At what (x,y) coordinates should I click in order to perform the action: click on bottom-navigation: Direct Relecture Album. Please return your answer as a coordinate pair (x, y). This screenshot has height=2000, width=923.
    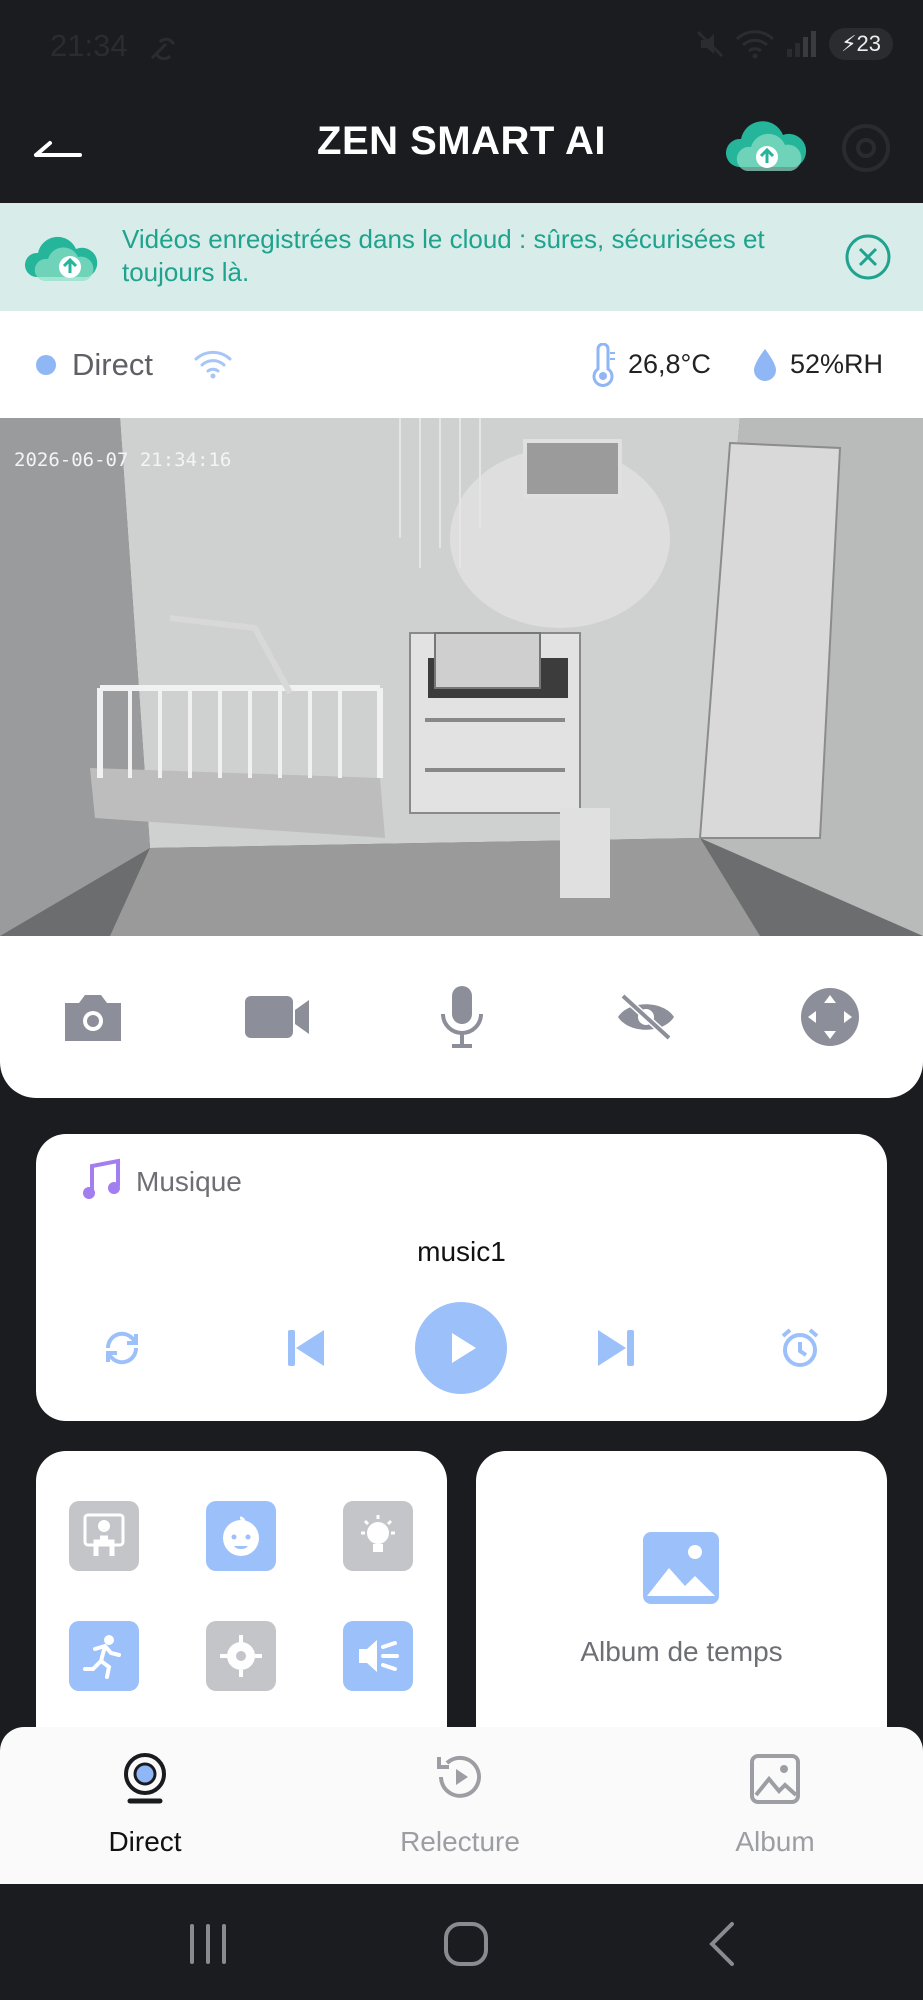
    Looking at the image, I should click on (461, 1805).